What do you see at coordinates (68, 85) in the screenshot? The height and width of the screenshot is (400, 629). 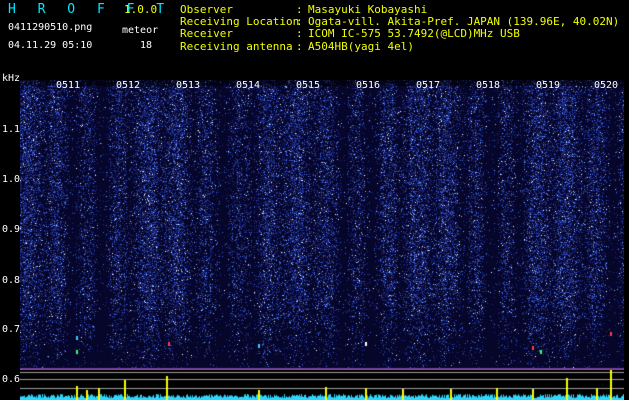 I see `time-tick-0511: 0511` at bounding box center [68, 85].